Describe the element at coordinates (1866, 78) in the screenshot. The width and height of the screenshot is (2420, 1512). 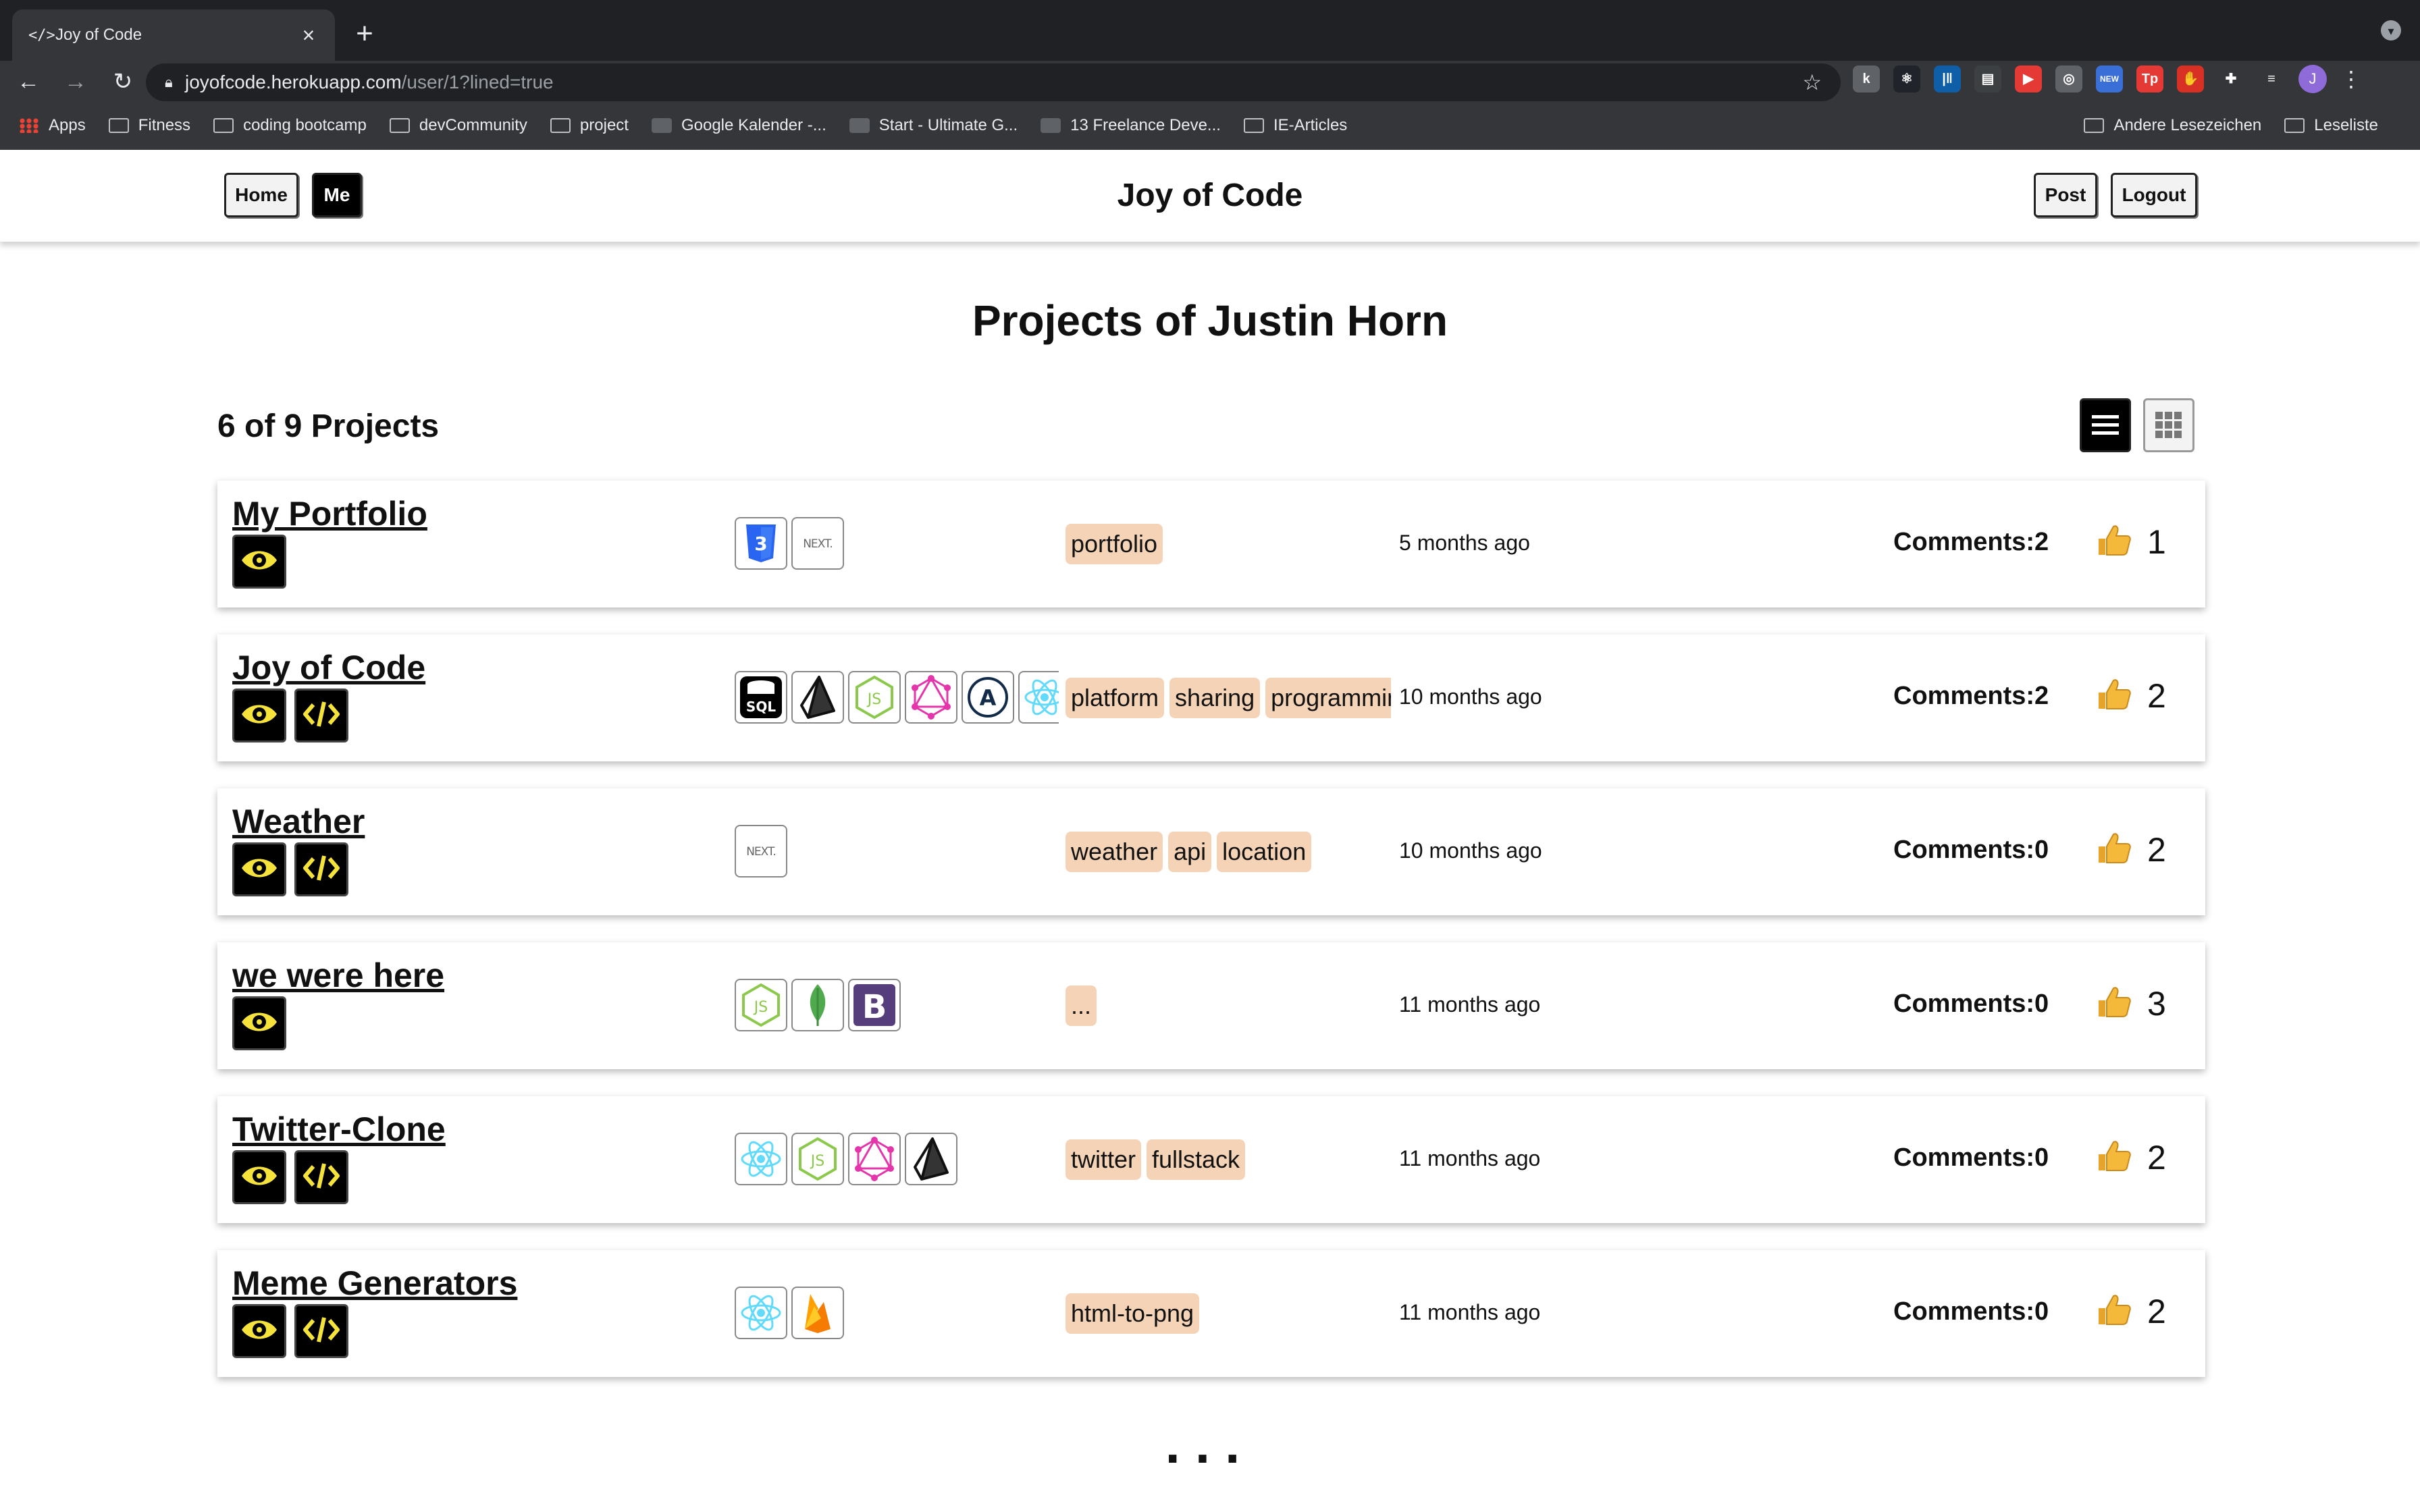
I see `ext-k-icon: k` at that location.